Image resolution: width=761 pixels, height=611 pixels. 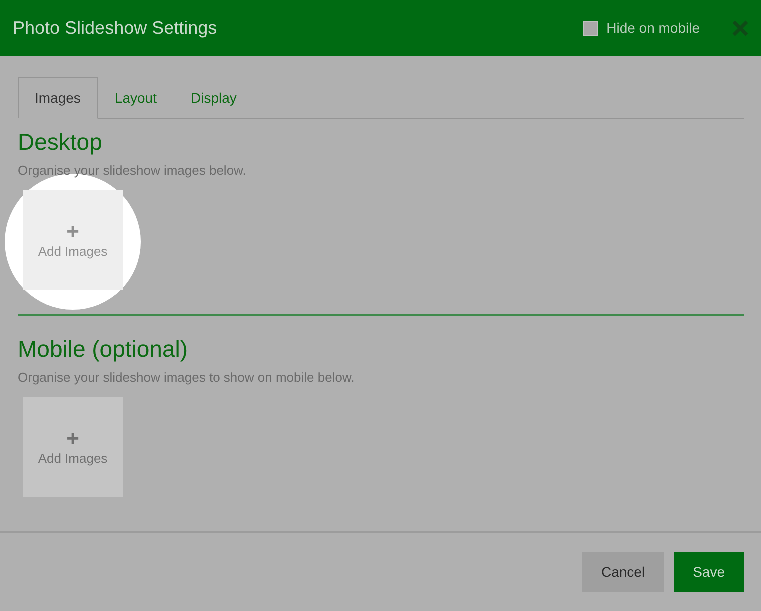 What do you see at coordinates (623, 572) in the screenshot?
I see `cancel-button: Cancel` at bounding box center [623, 572].